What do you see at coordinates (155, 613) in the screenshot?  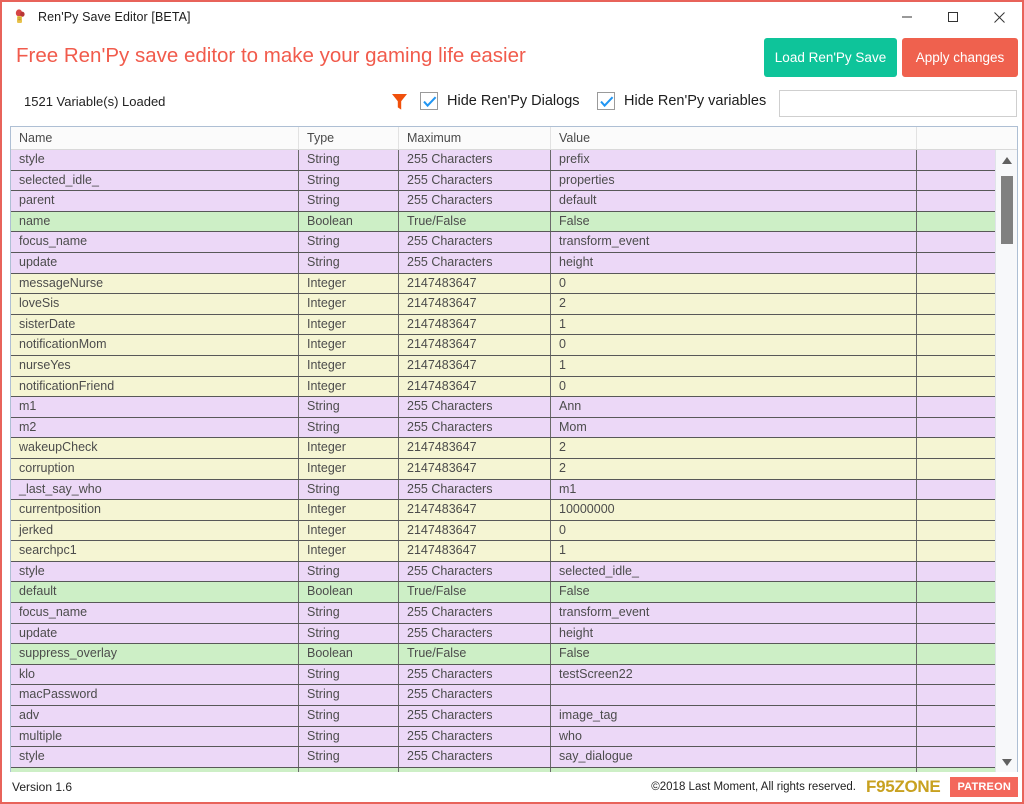 I see `cell-name: focus_name` at bounding box center [155, 613].